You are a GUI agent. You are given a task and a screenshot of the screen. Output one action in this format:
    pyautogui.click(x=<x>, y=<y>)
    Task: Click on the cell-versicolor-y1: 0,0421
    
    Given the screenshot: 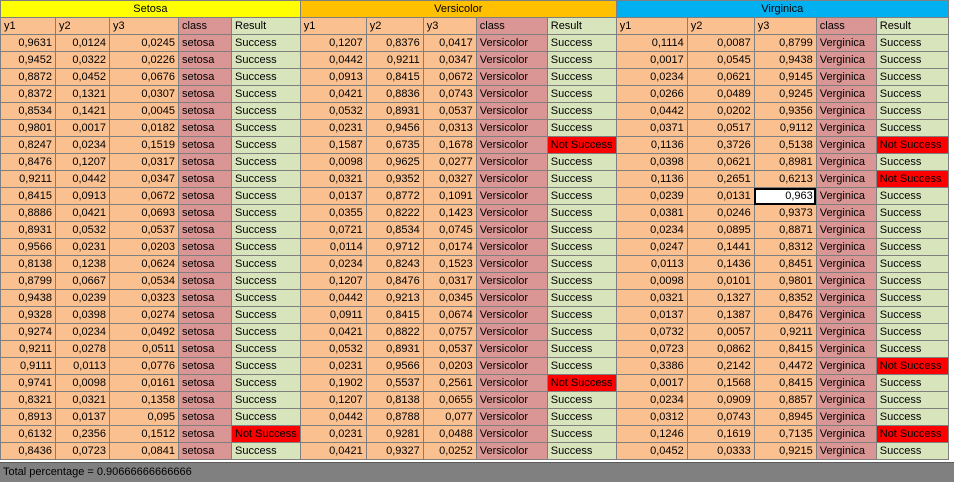 What is the action you would take?
    pyautogui.click(x=333, y=451)
    